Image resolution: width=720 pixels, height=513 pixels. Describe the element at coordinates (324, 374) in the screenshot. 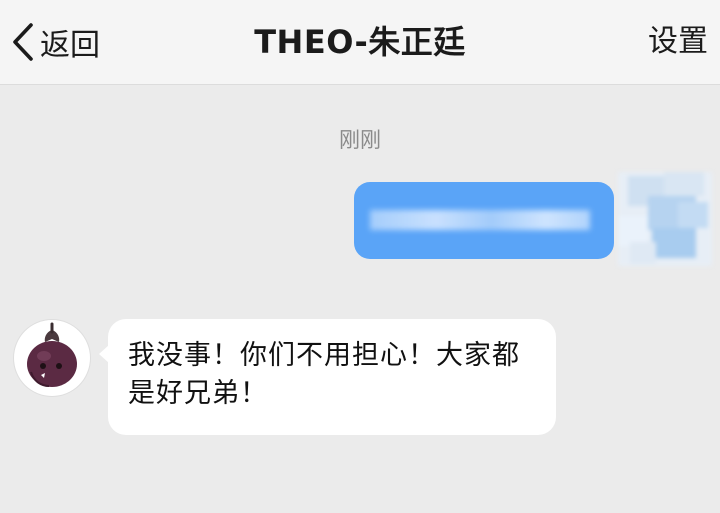

I see `received-message-text: 我没事！你们不用担心！大家都是好兄弟！` at that location.